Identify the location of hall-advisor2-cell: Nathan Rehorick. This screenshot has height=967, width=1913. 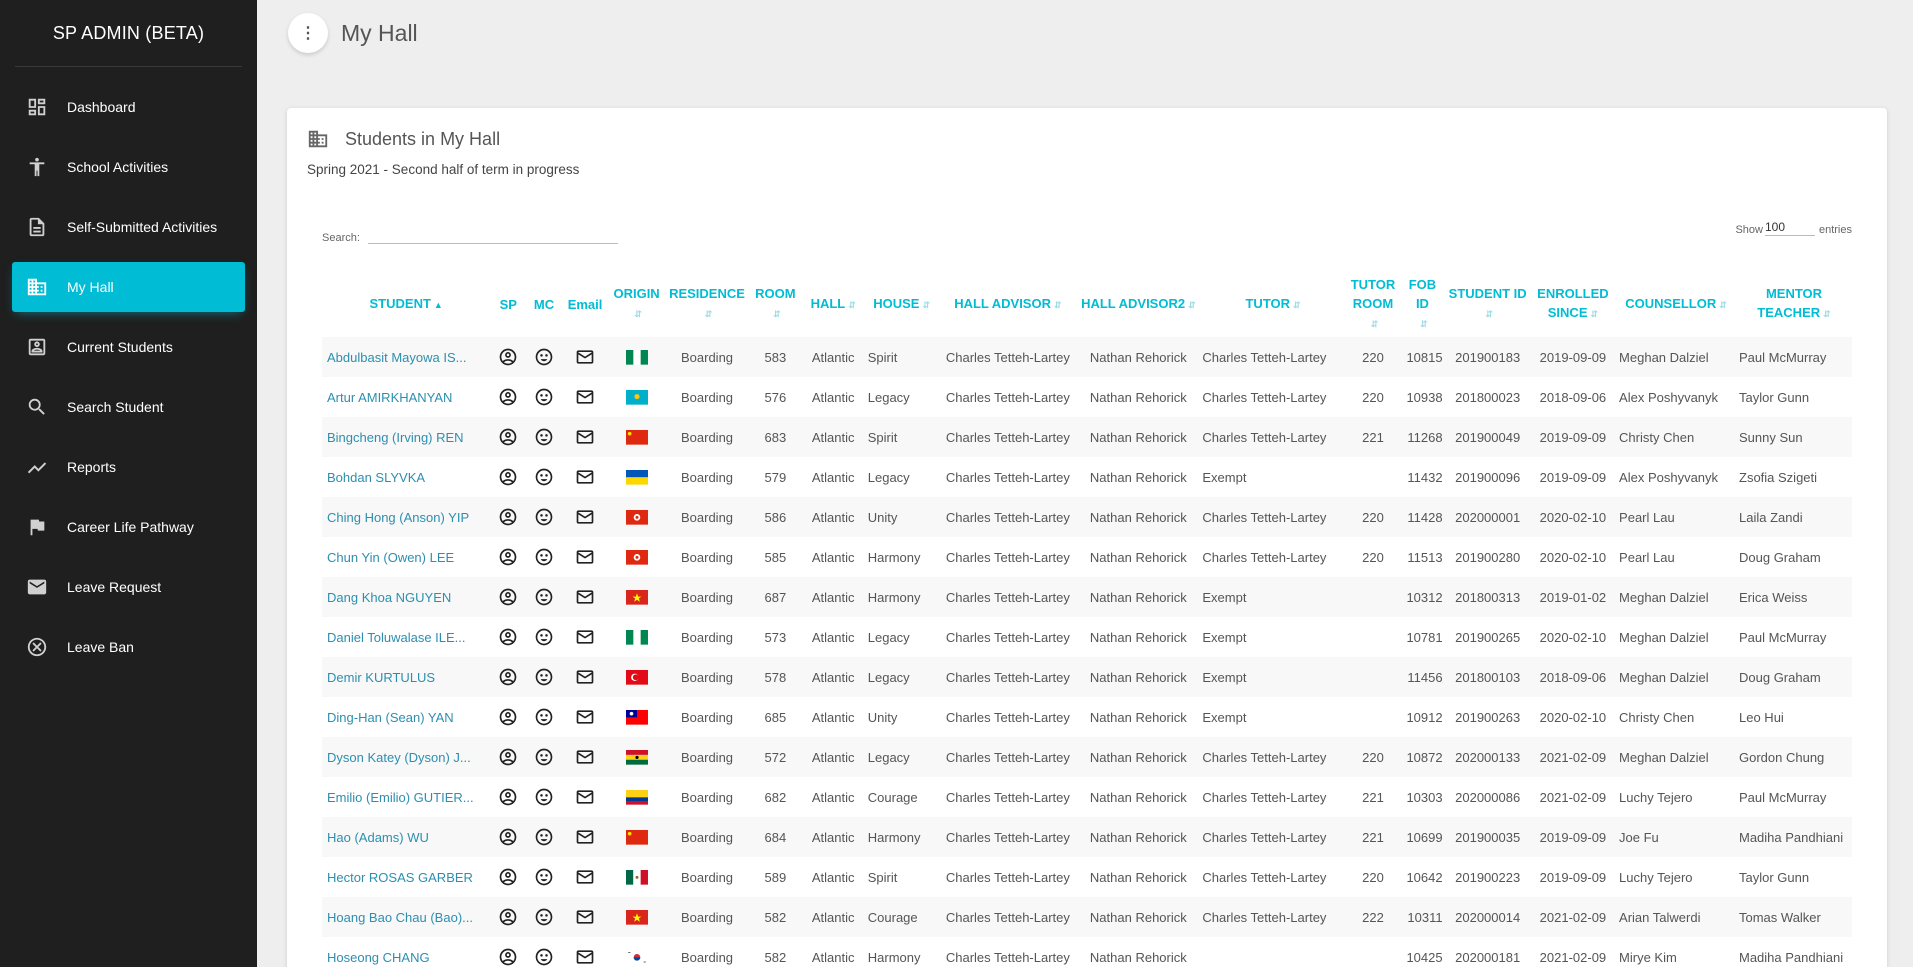
(1138, 917).